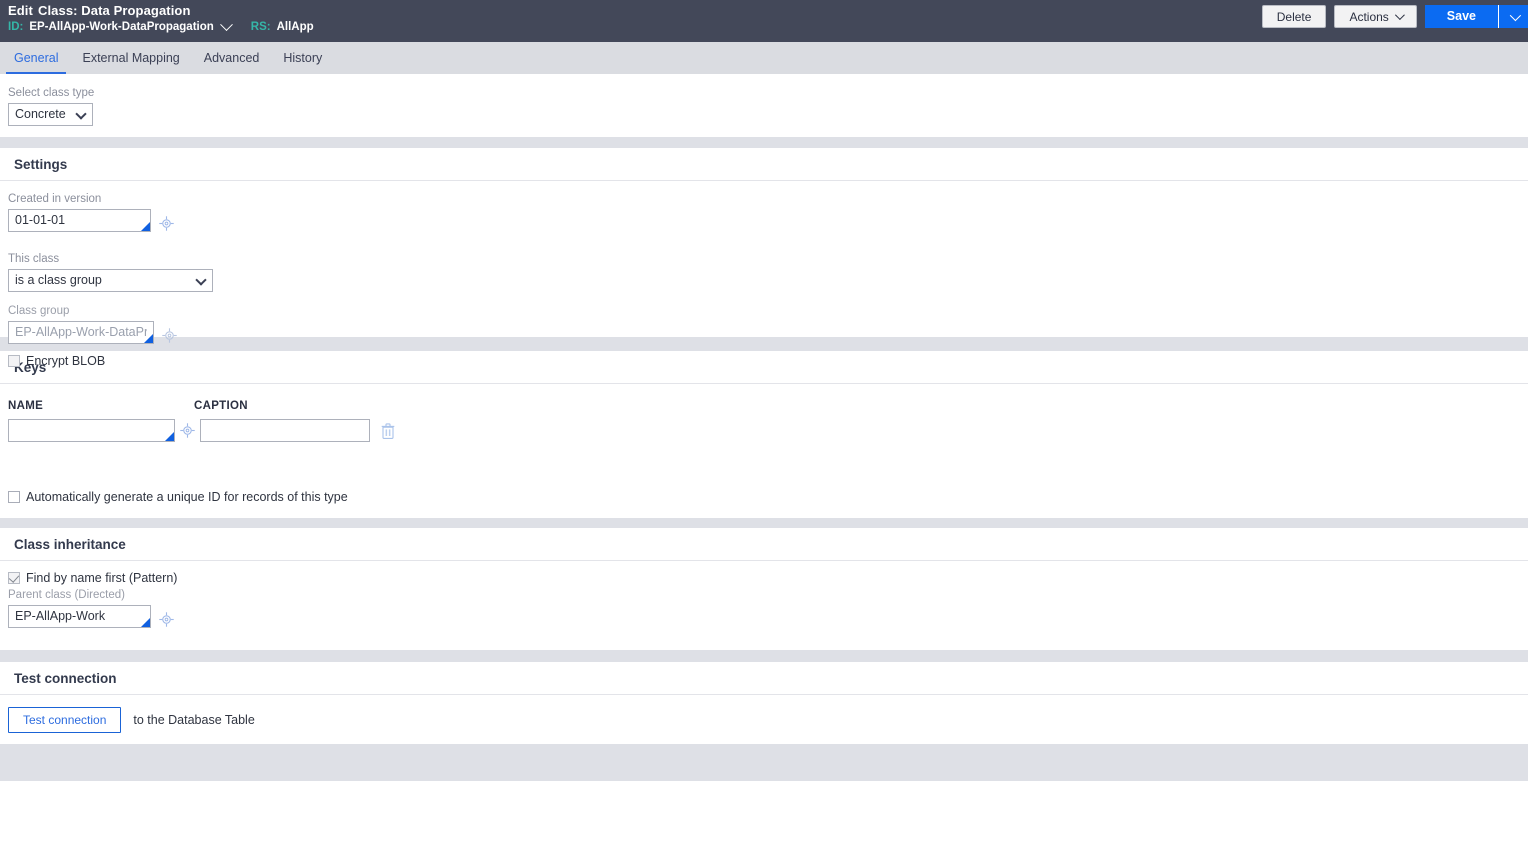 This screenshot has height=842, width=1528. Describe the element at coordinates (169, 335) in the screenshot. I see `class-group-crosshair-icon` at that location.